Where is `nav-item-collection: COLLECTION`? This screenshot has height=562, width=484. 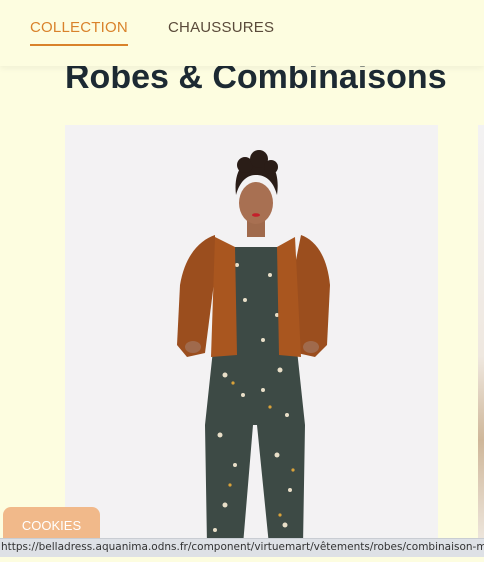
nav-item-collection: COLLECTION is located at coordinates (79, 32).